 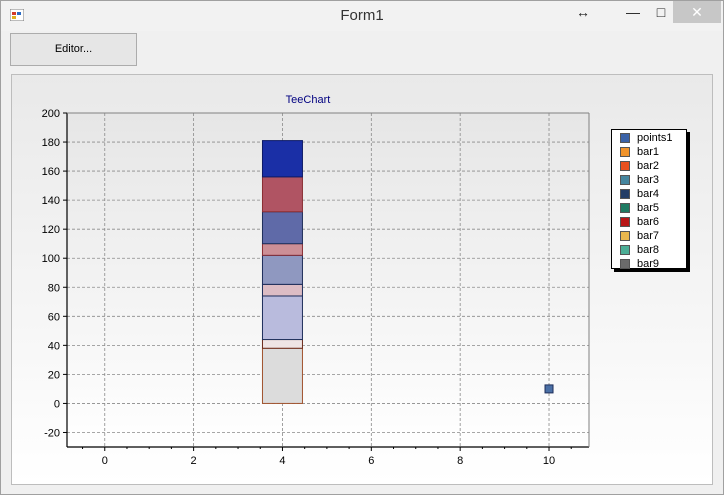 I want to click on legend-item: bar9, so click(x=649, y=264).